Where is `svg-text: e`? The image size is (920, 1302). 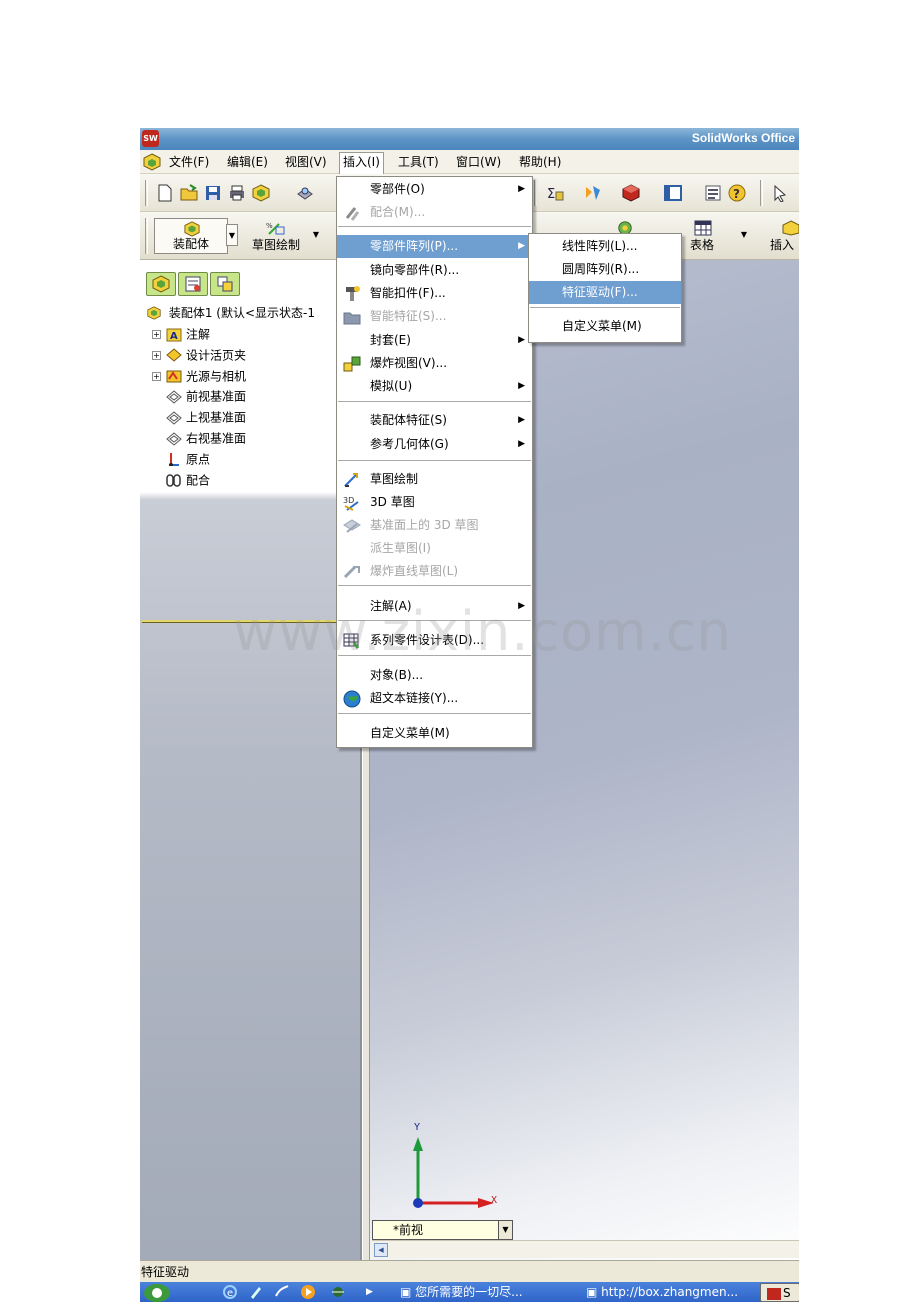
svg-text: e is located at coordinates (230, 1293).